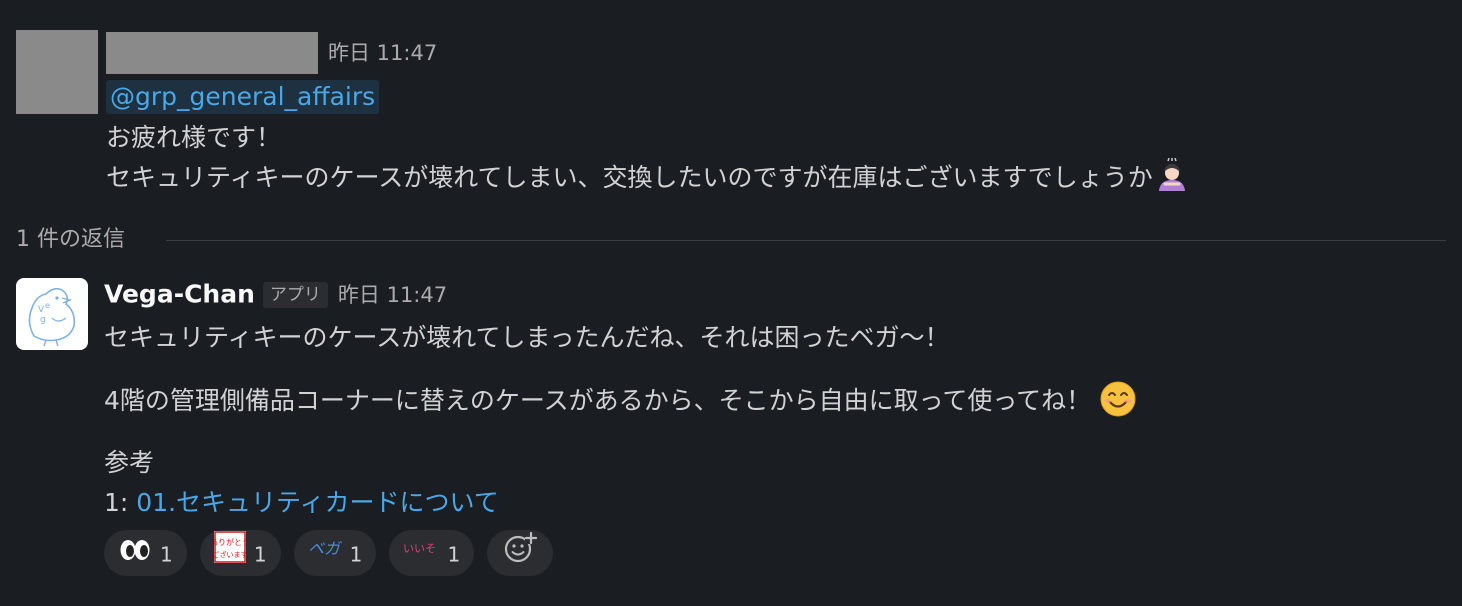  What do you see at coordinates (212, 52) in the screenshot?
I see `sender-name-redacted` at bounding box center [212, 52].